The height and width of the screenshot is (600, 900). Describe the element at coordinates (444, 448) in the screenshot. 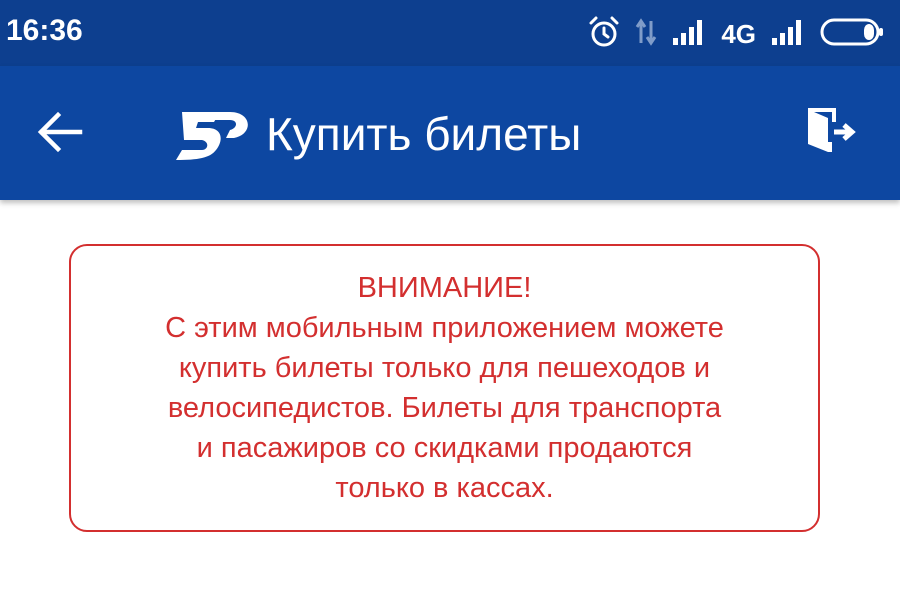

I see `warning-line: и пасажиров со скидками продаются` at that location.